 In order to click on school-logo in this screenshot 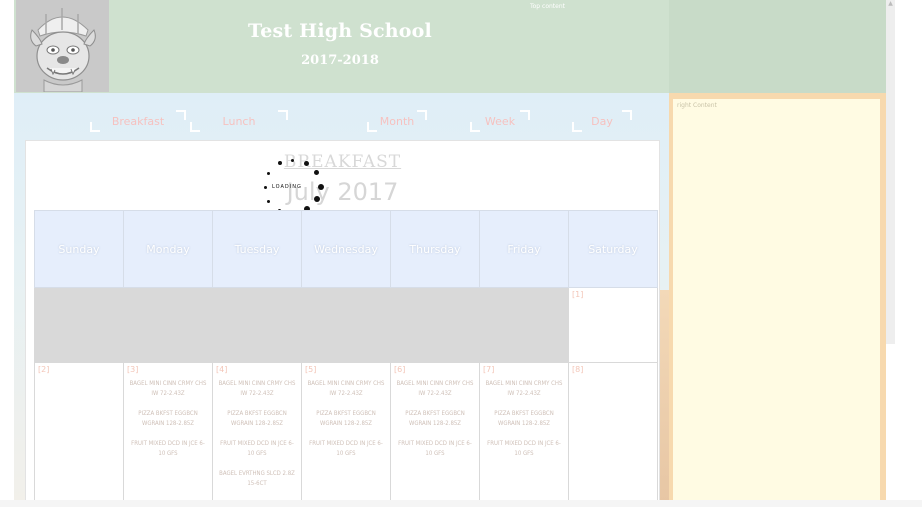, I will do `click(62, 46)`.